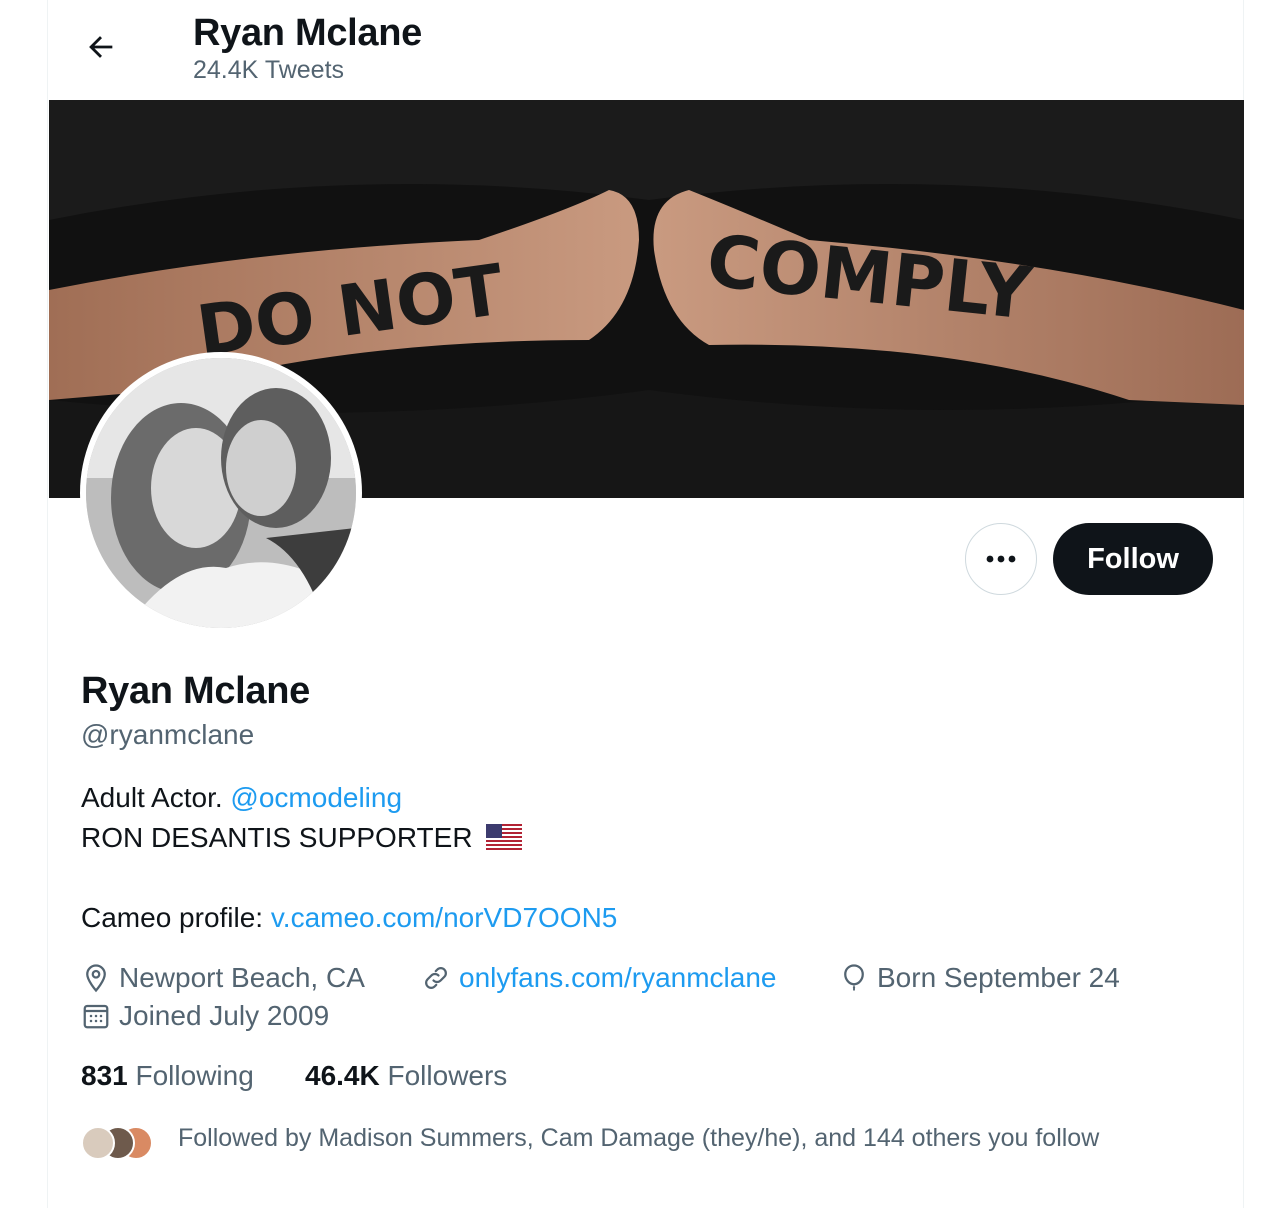 The image size is (1280, 1208). What do you see at coordinates (617, 978) in the screenshot?
I see `website-link: onlyfans.com/ryanmclane` at bounding box center [617, 978].